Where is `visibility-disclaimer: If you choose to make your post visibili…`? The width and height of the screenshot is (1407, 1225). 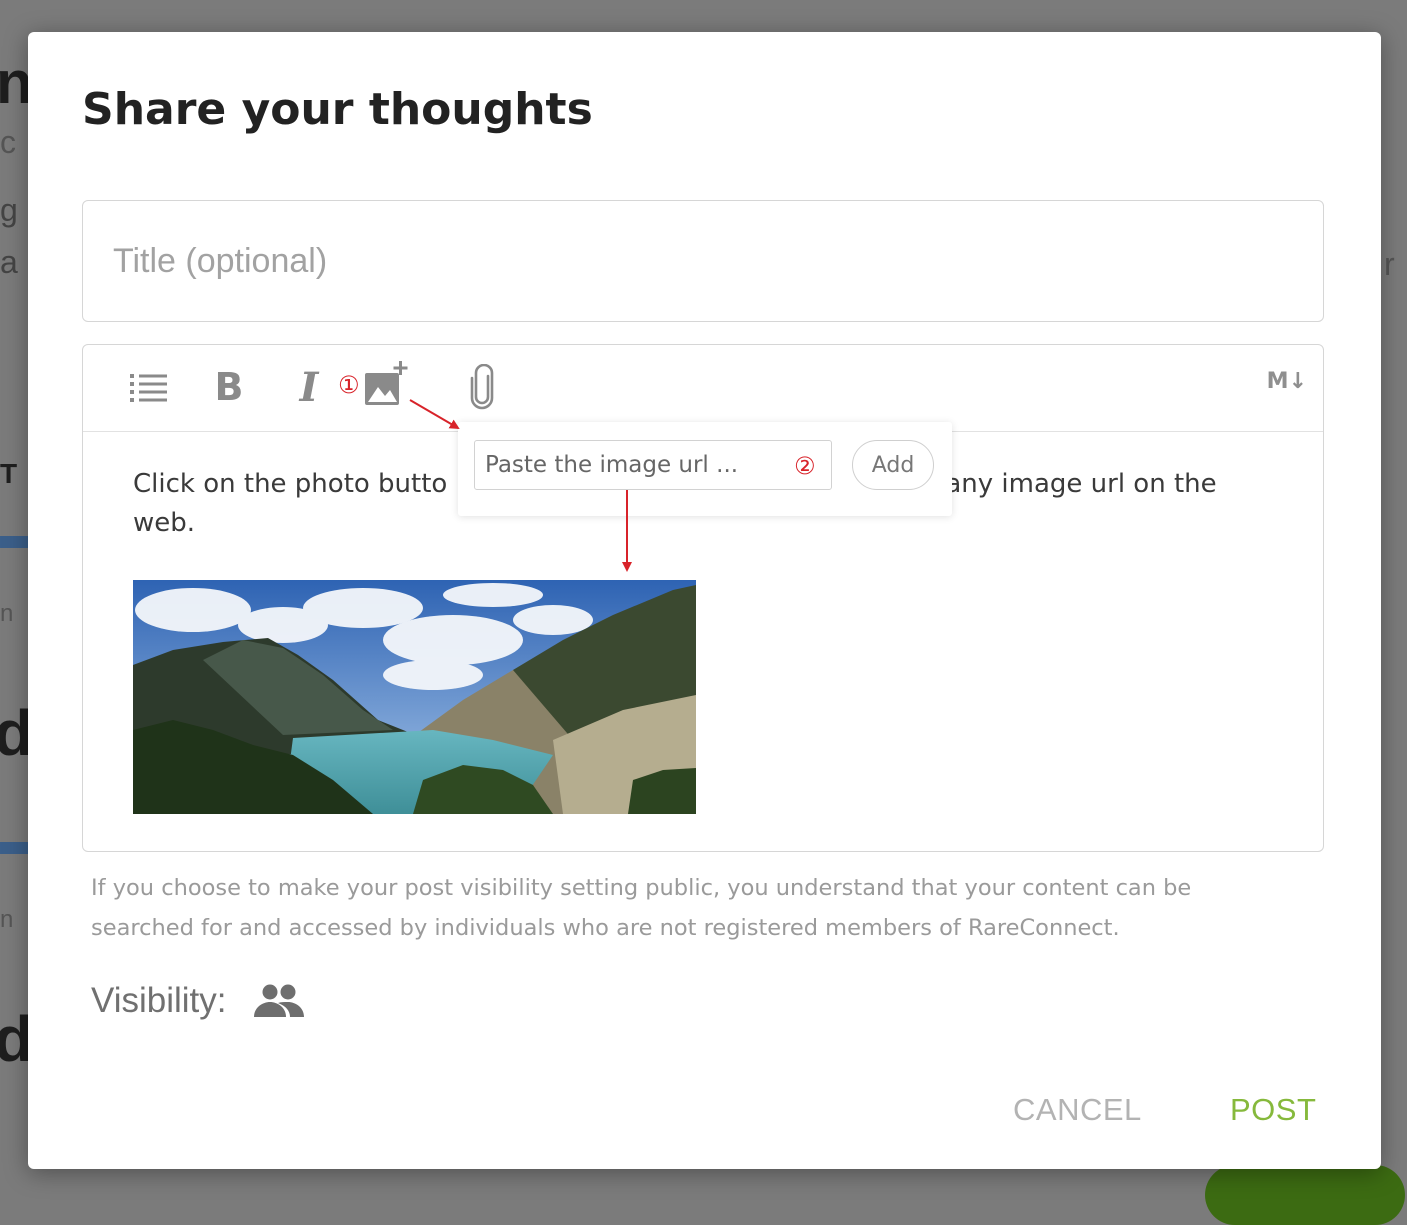
visibility-disclaimer: If you choose to make your post visibili… is located at coordinates (641, 908).